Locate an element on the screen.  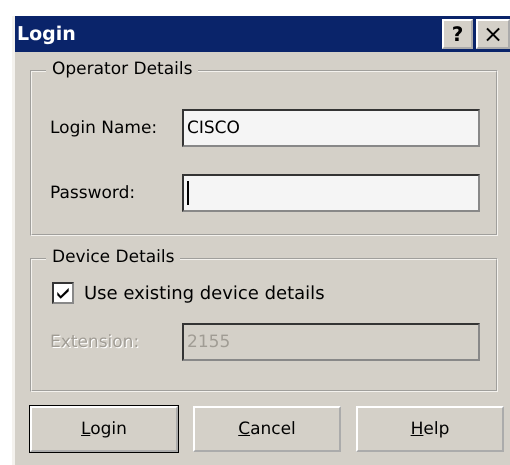
checkbox is located at coordinates (63, 293).